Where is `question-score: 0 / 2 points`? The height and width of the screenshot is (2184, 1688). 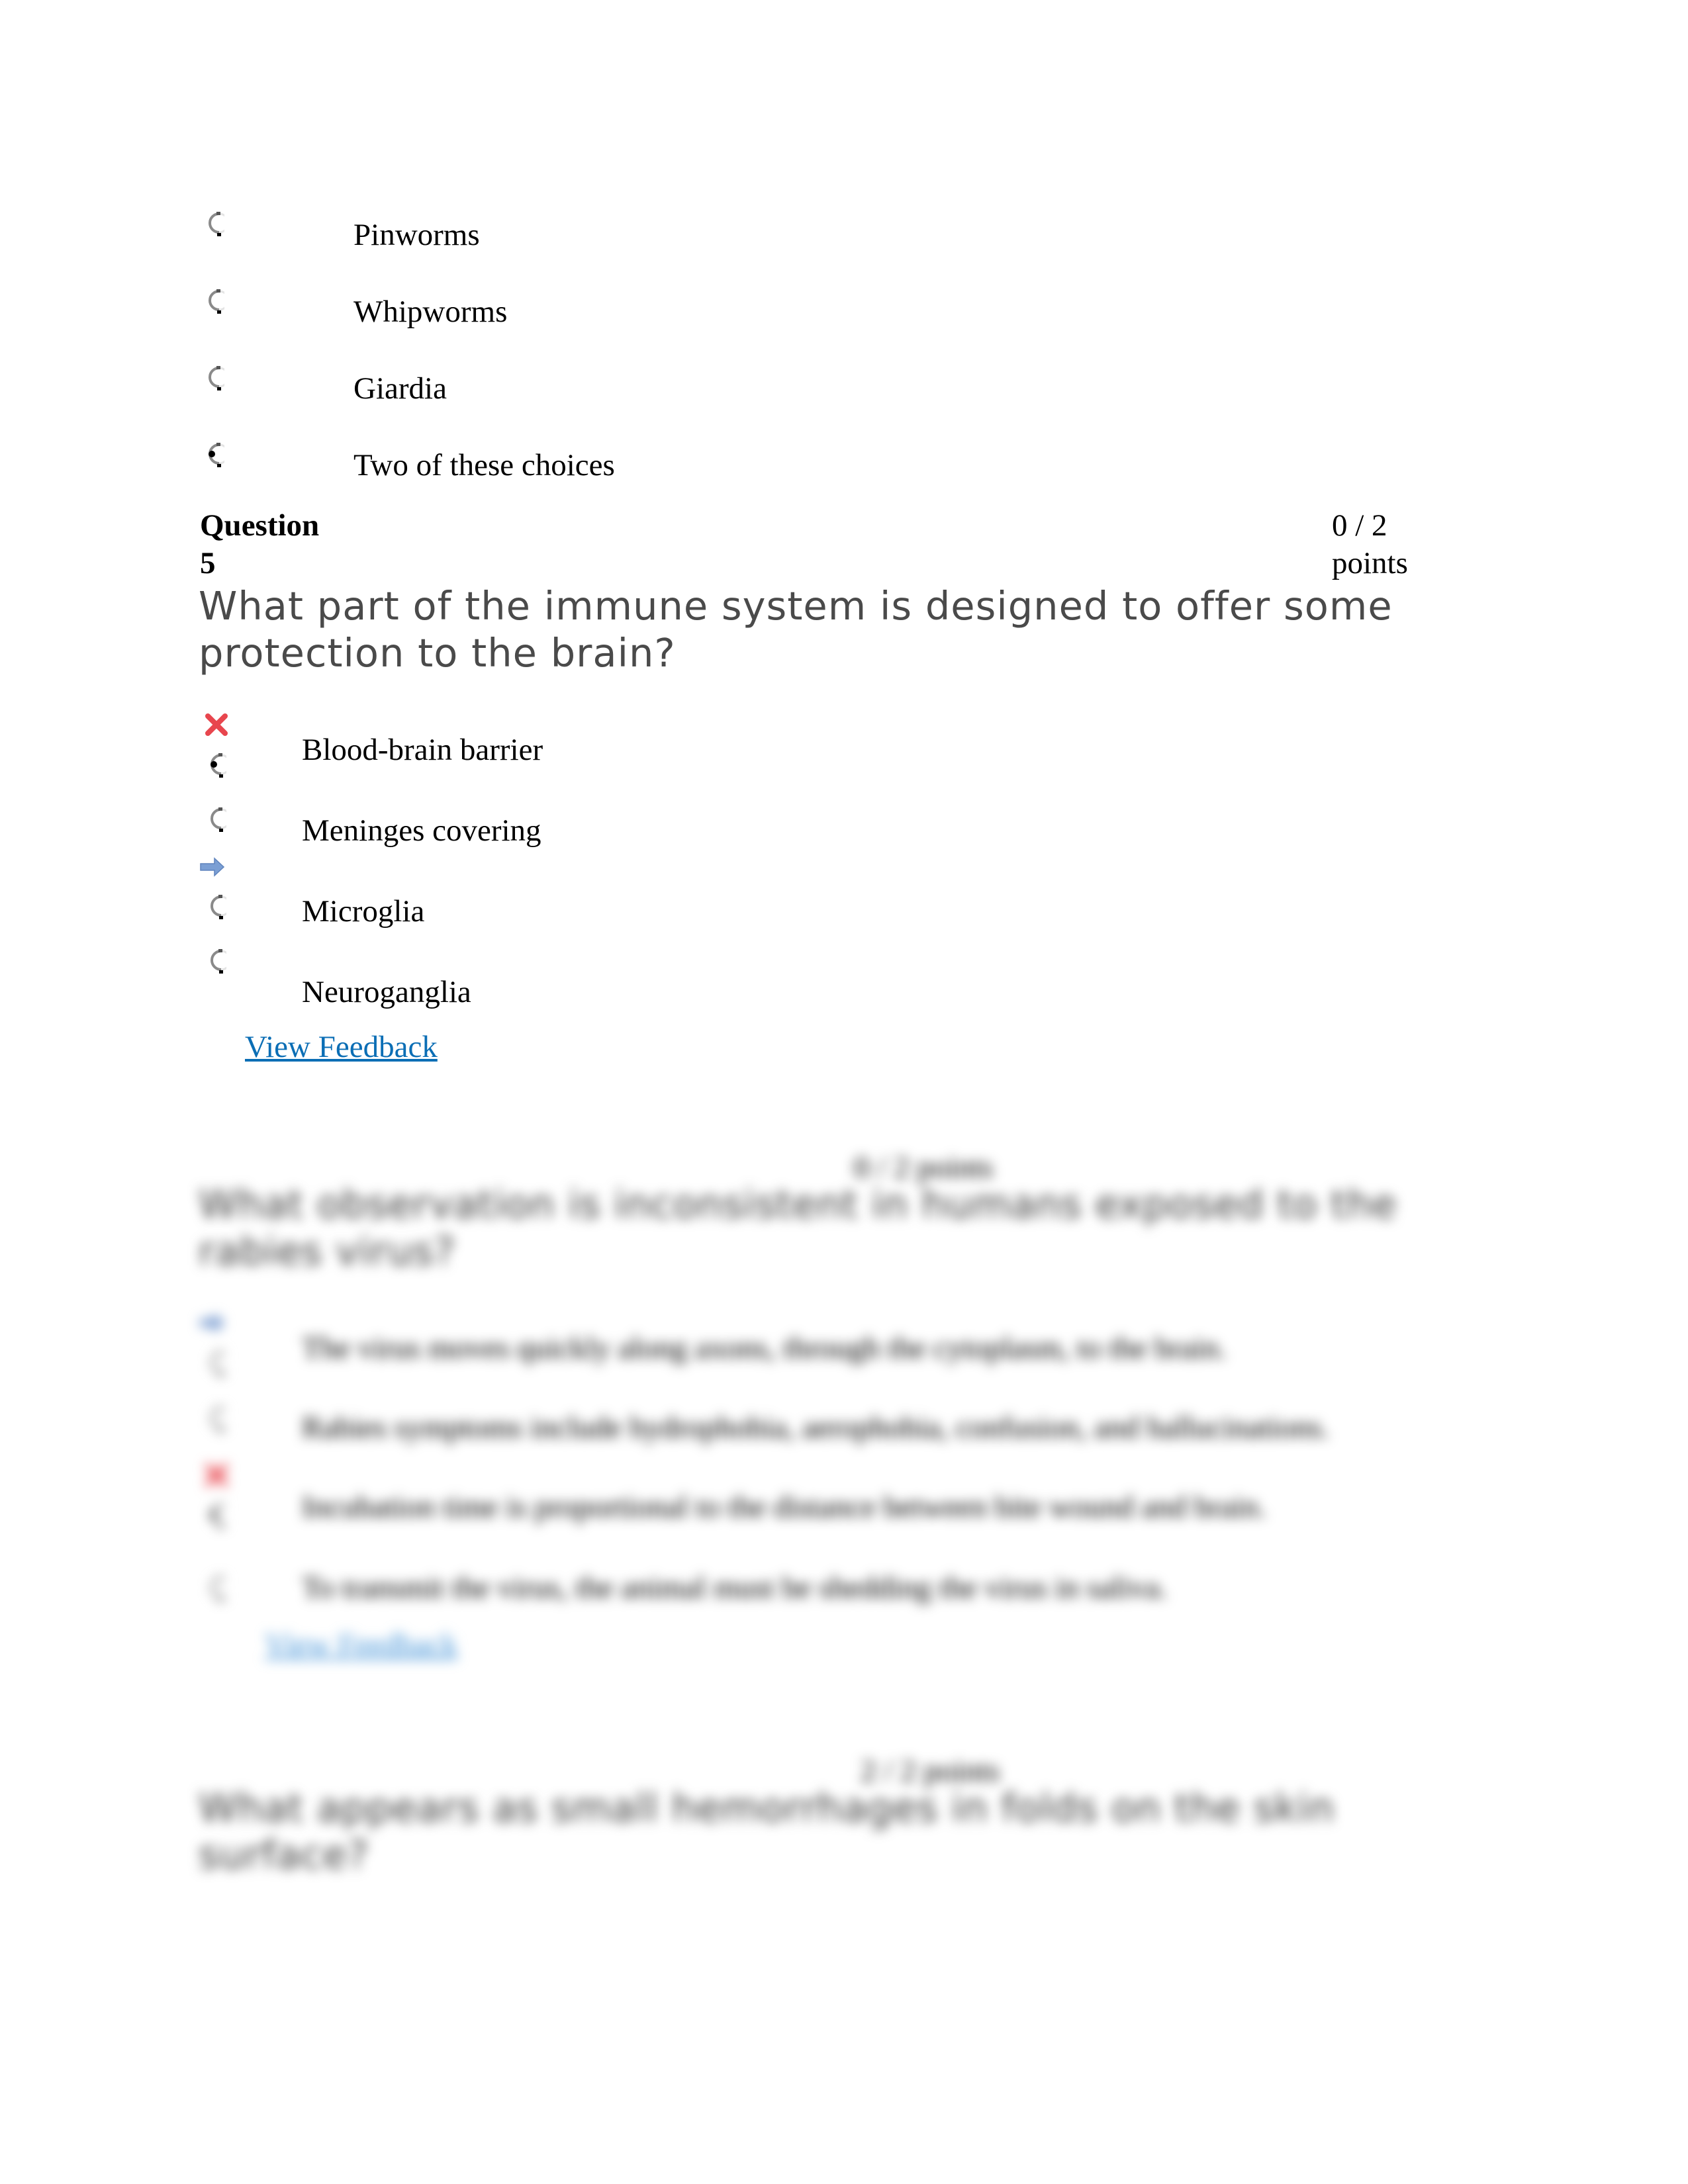
question-score: 0 / 2 points is located at coordinates (1370, 544).